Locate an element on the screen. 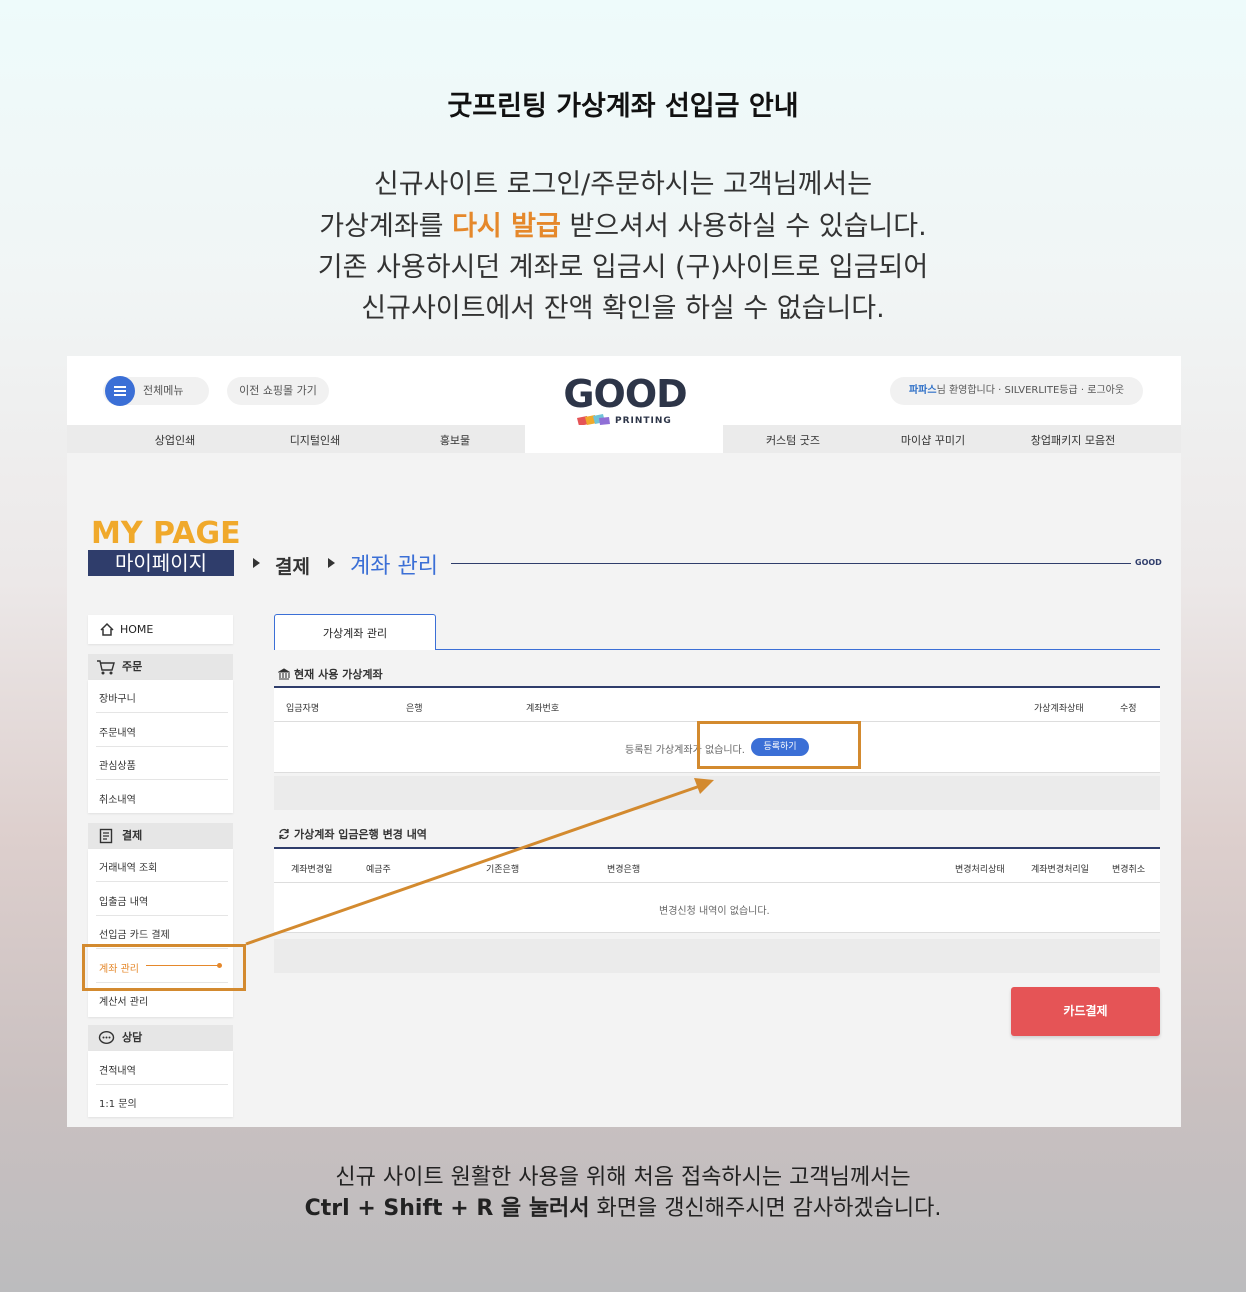  footer-line2-rest: 화면을 갱신해주시면 감사하겠습니다. is located at coordinates (765, 1208).